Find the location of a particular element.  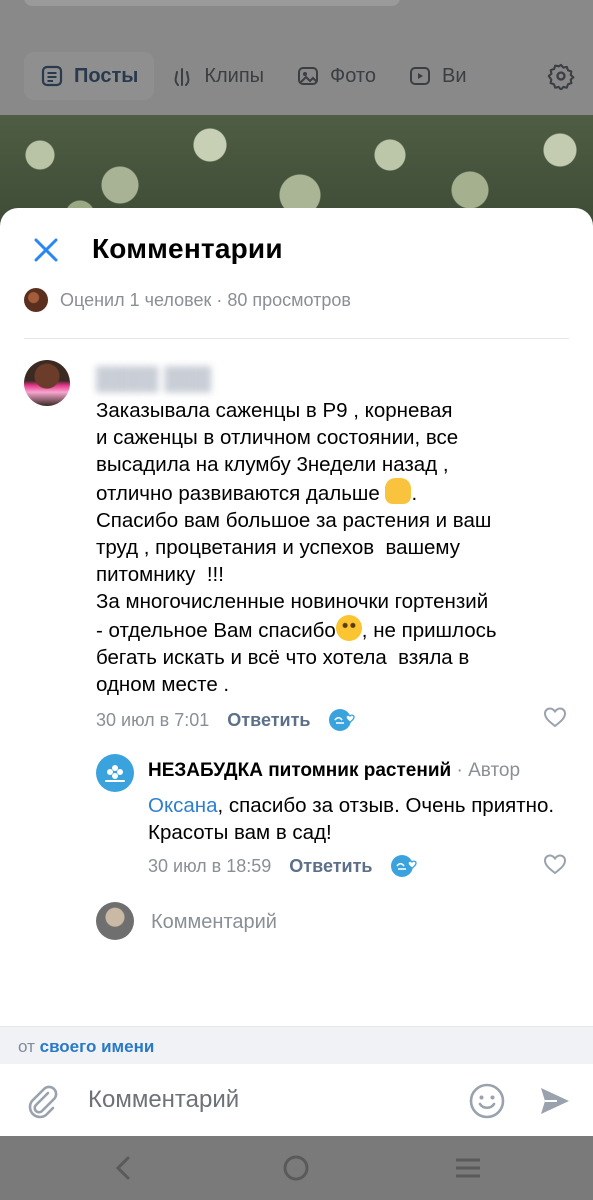

system-navigation-bar is located at coordinates (296, 1168).